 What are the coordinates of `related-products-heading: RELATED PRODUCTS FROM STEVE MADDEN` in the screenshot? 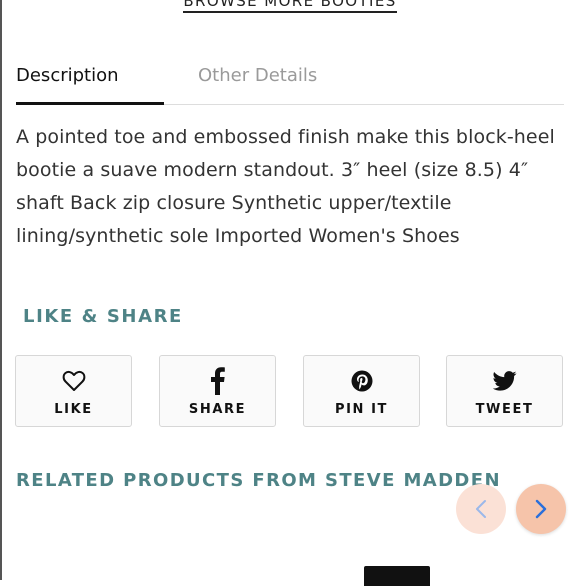 It's located at (258, 480).